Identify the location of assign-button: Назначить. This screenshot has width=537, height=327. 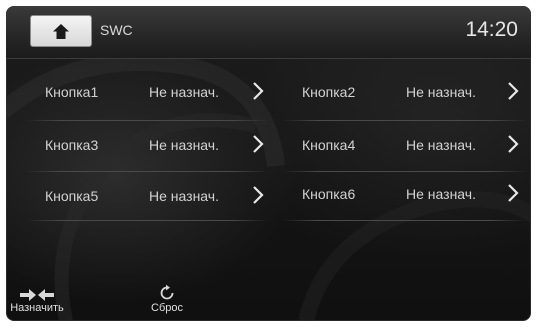
(38, 301).